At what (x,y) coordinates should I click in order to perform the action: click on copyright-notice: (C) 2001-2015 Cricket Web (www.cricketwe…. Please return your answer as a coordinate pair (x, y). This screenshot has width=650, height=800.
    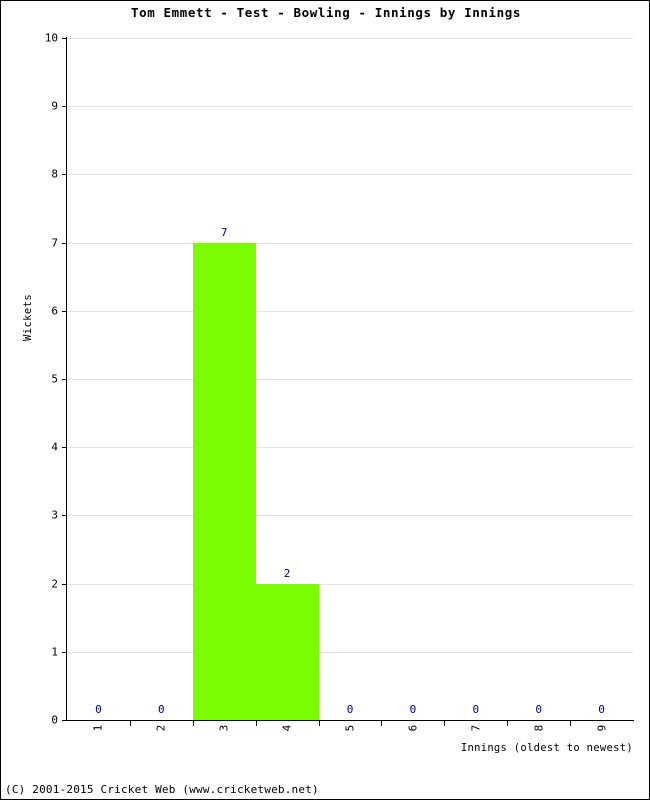
    Looking at the image, I should click on (162, 789).